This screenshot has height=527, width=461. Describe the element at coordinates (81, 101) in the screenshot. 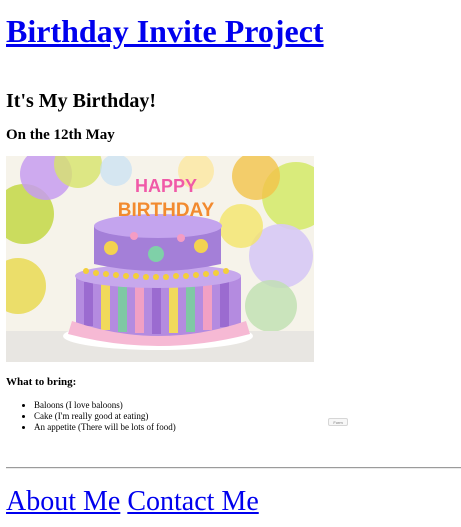

I see `page-heading: It's My Birthday!` at that location.